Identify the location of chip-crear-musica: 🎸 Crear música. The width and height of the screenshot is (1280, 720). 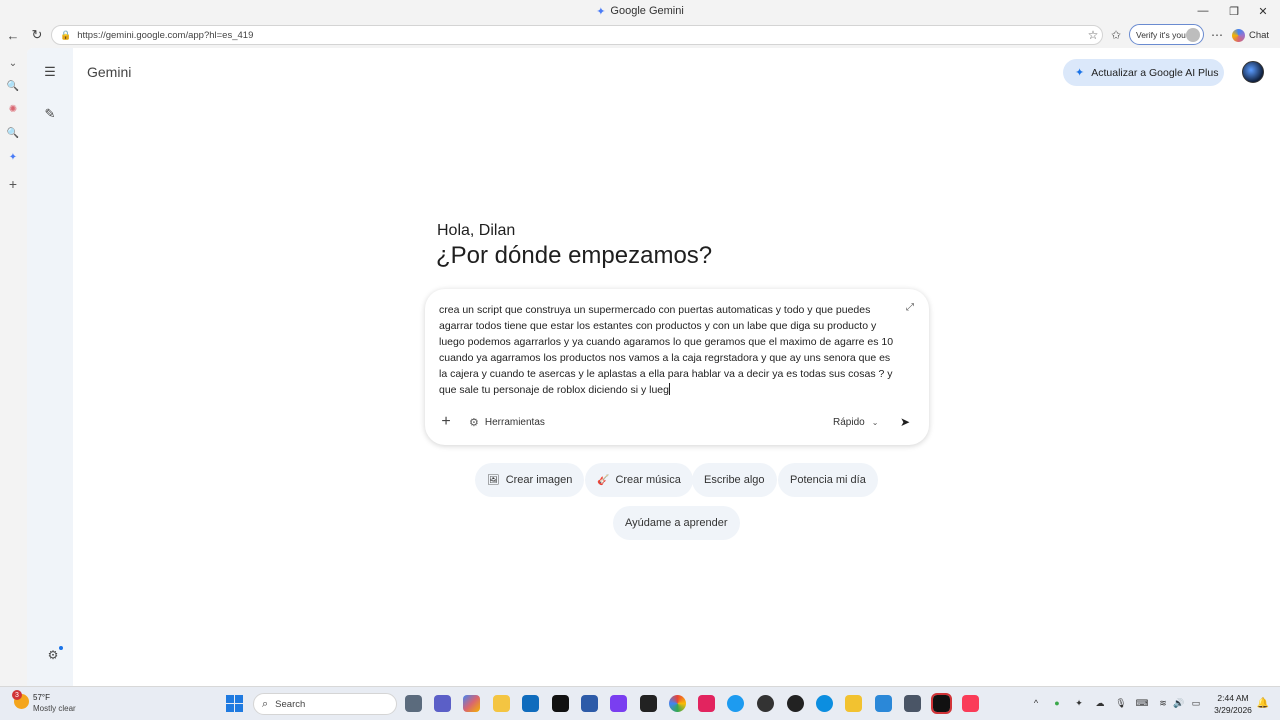
(639, 480).